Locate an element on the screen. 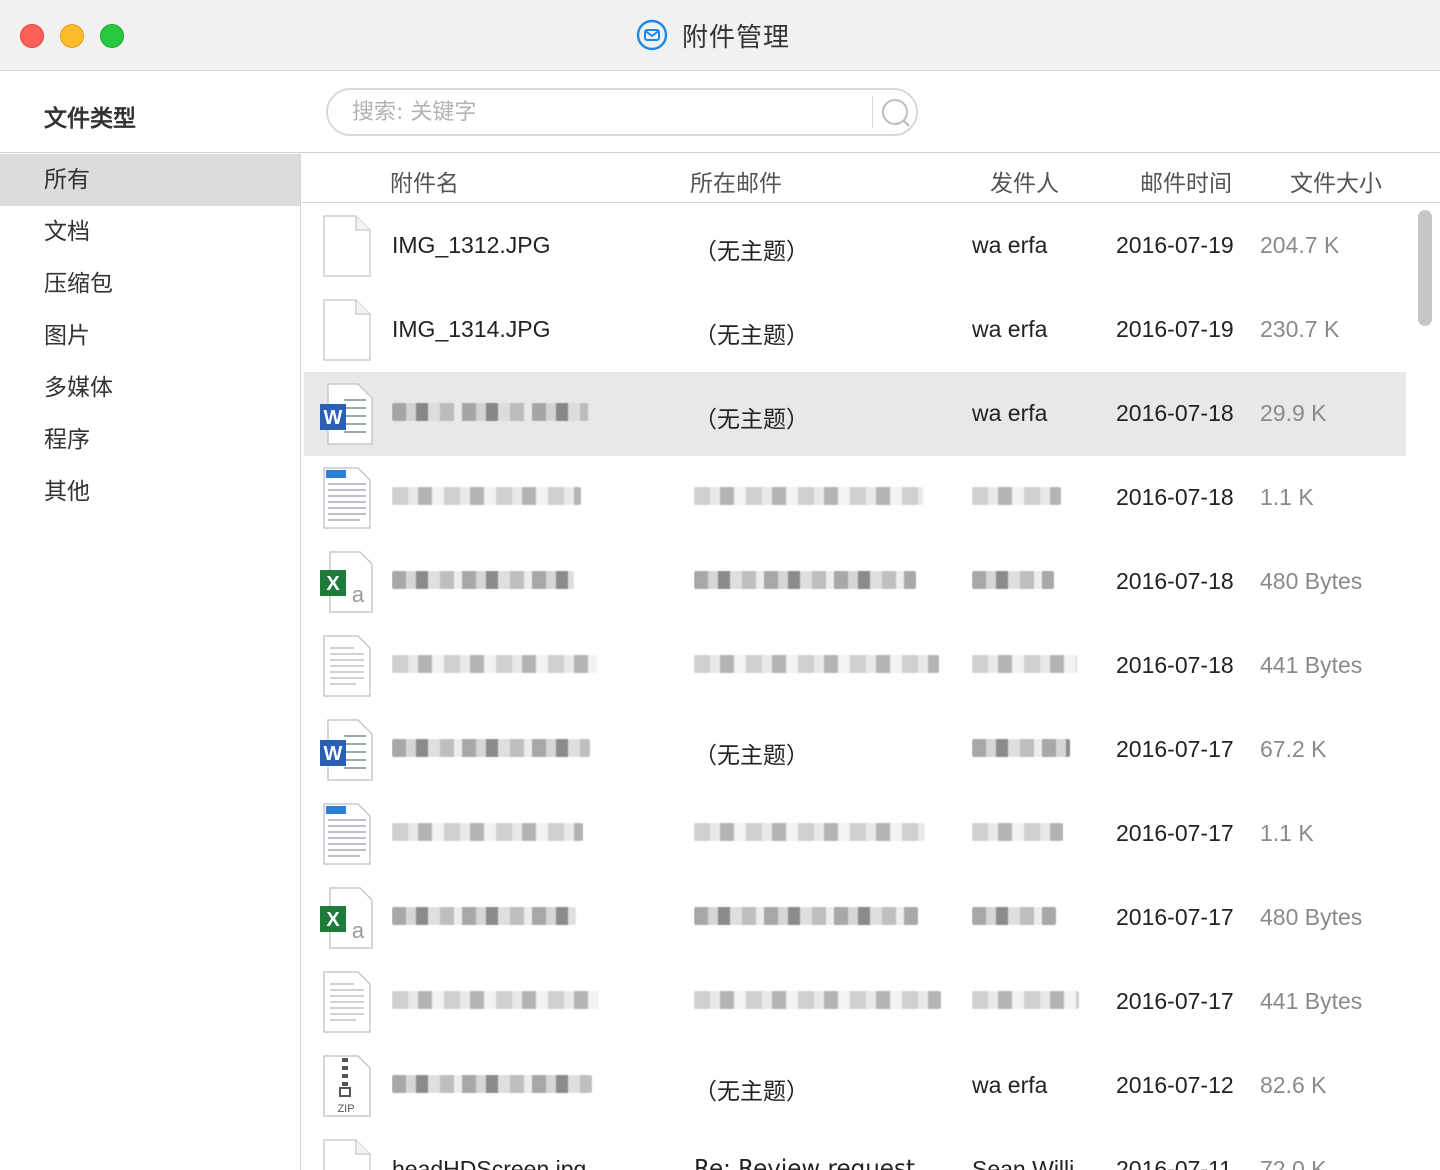 The height and width of the screenshot is (1170, 1440). table-row: 2016-07-17 441 Bytes is located at coordinates (855, 1002).